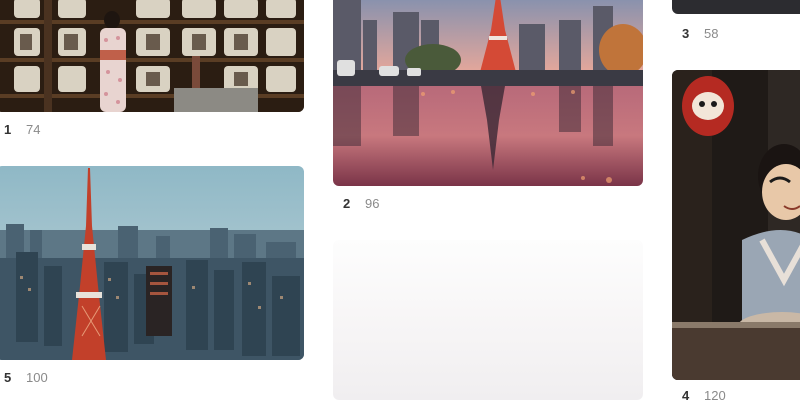 The height and width of the screenshot is (400, 800). I want to click on photo-1-image, so click(152, 56).